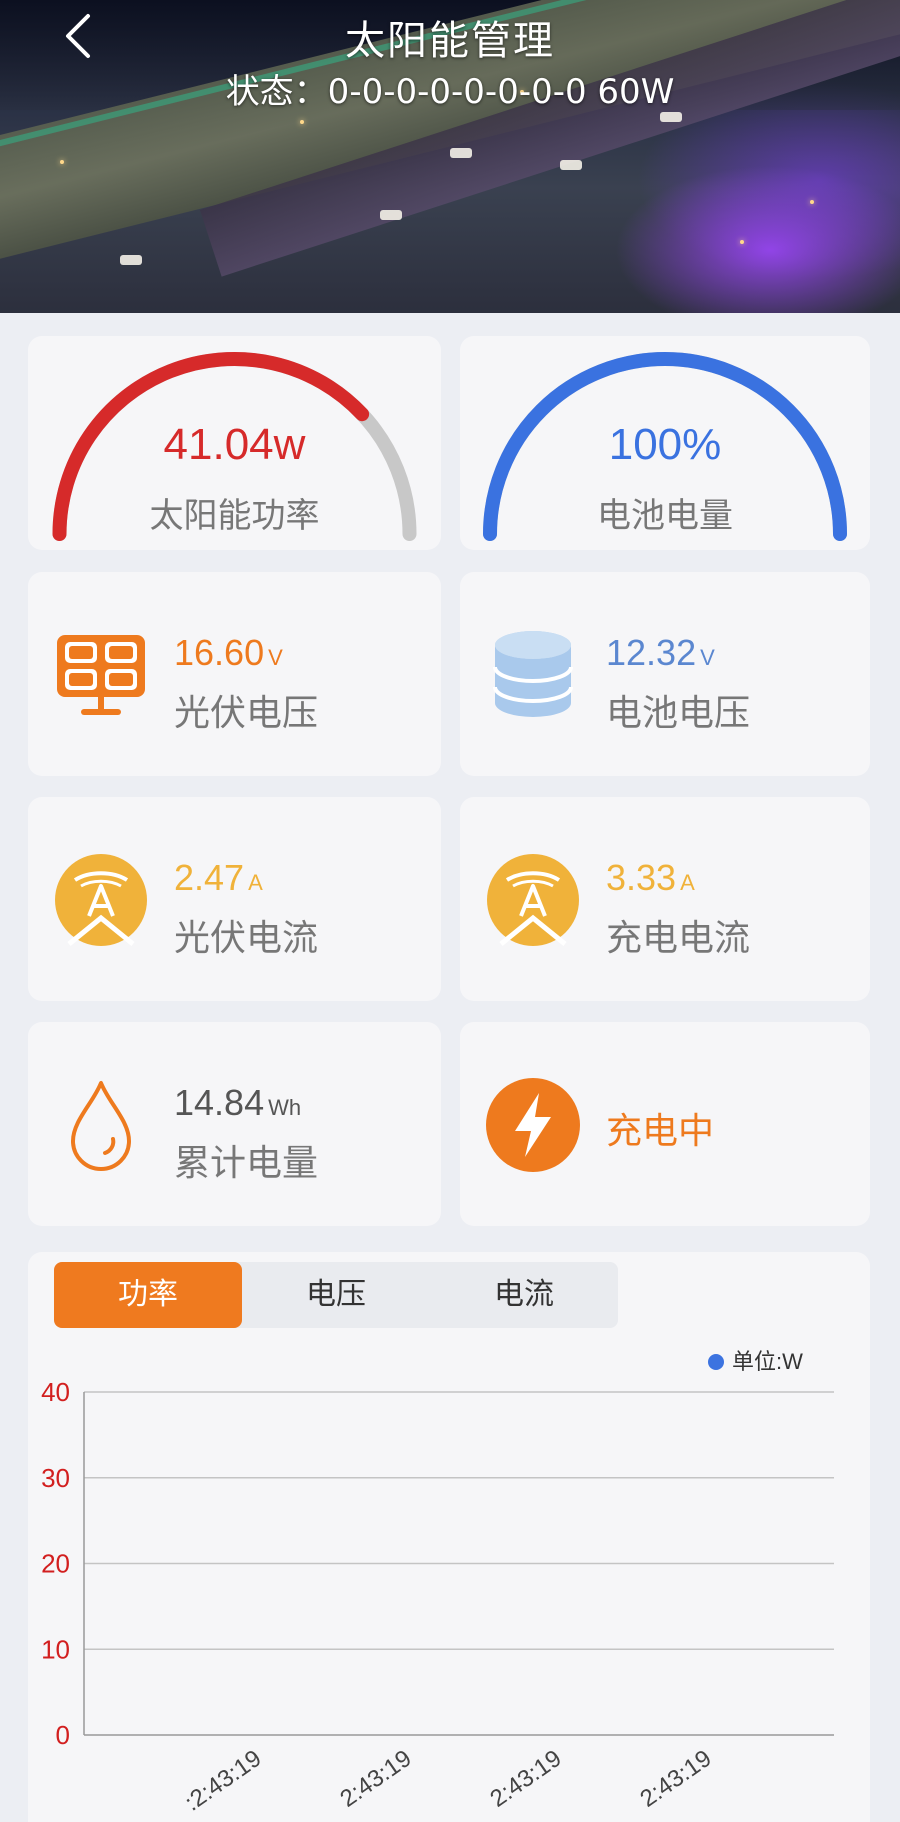  I want to click on pv-current-value: 2.47 A, so click(218, 877).